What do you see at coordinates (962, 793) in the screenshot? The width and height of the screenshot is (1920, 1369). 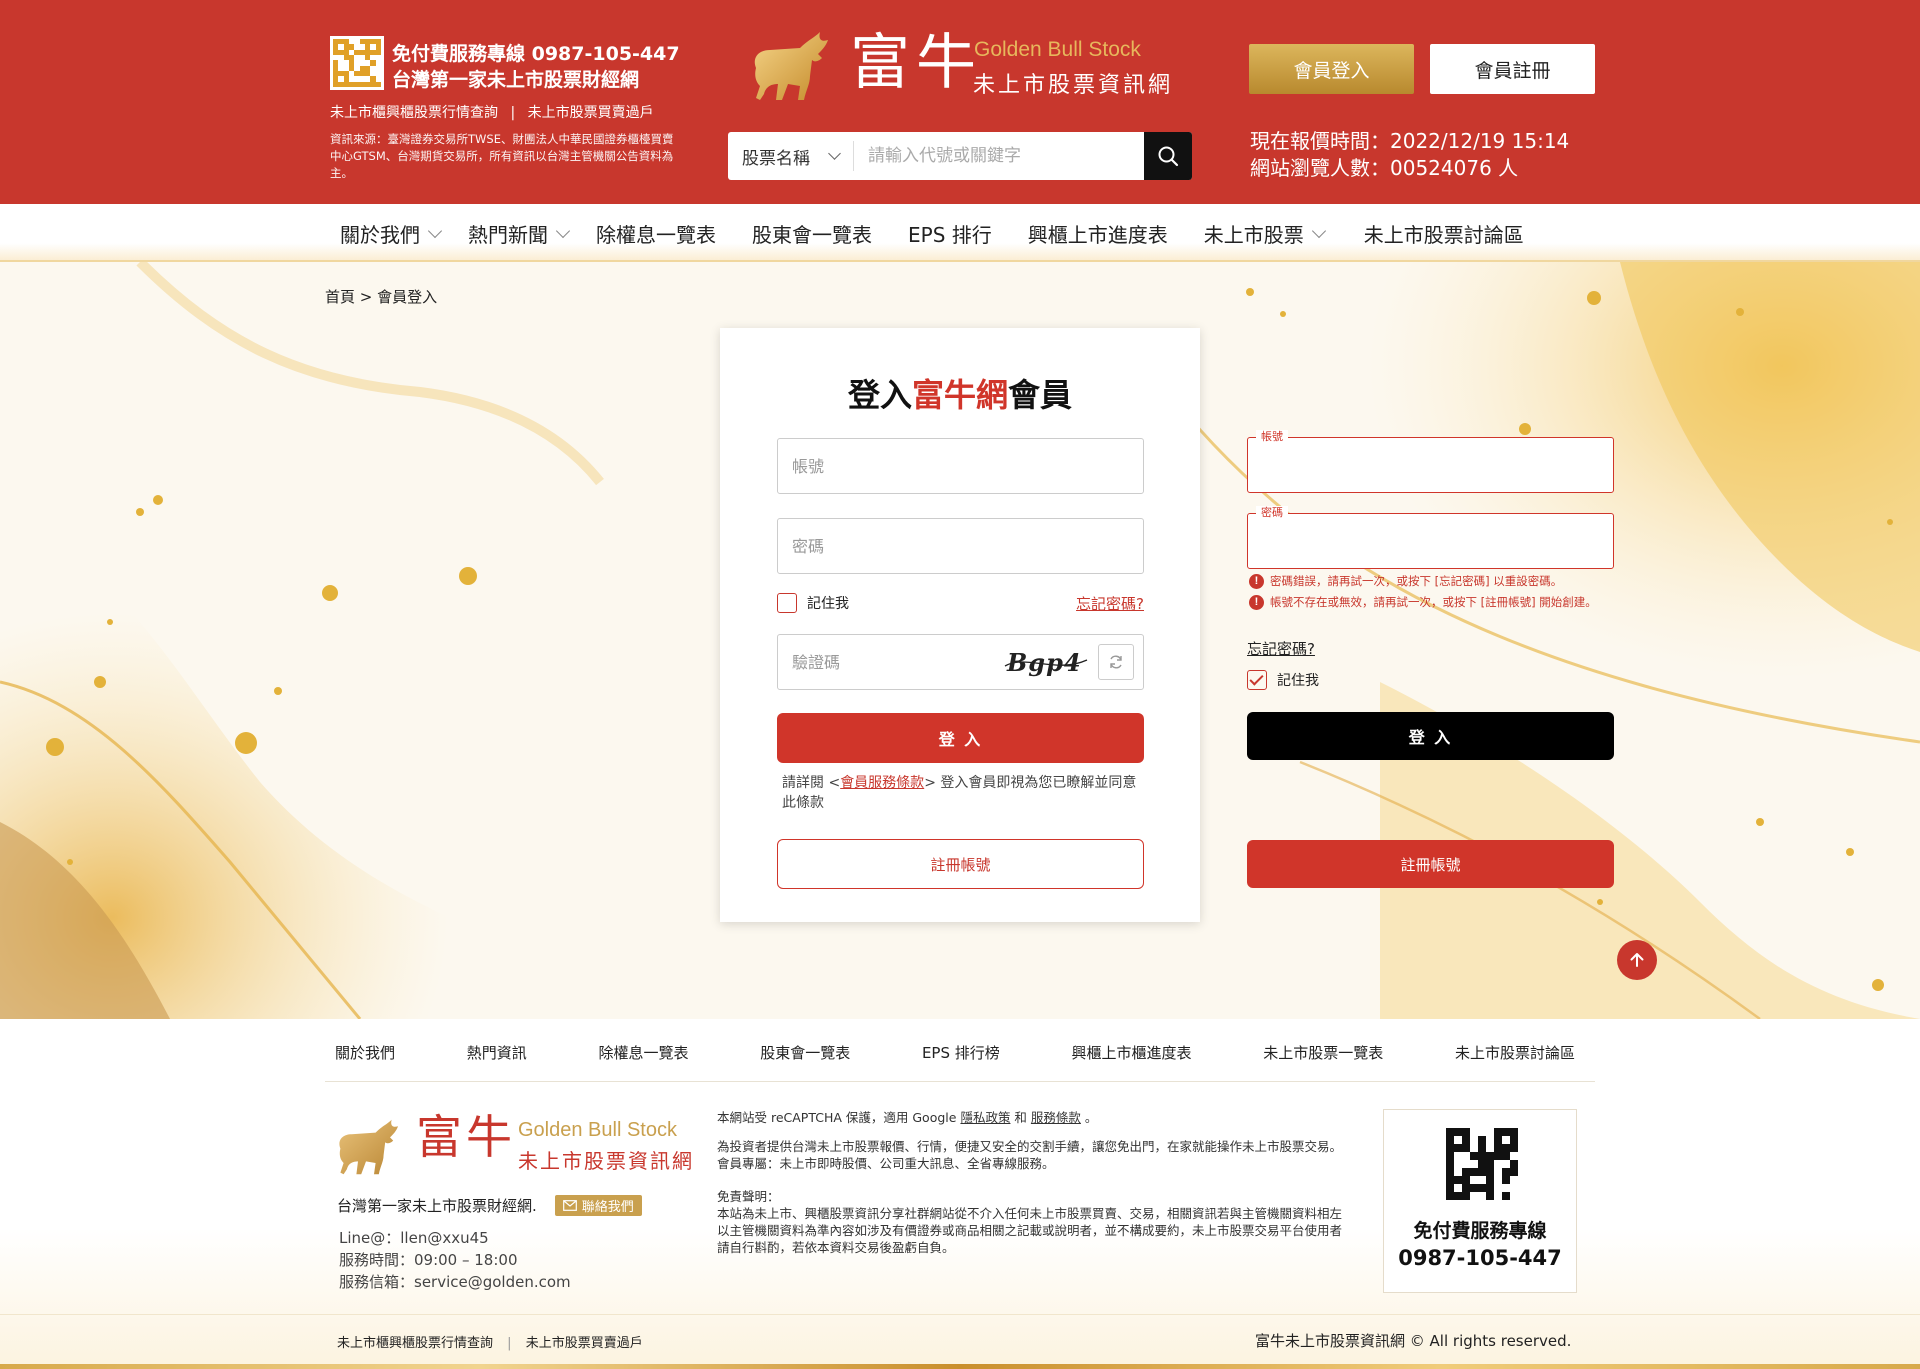 I see `terms-note: 請詳閱 <會員服務條款> 登入會員即視為您已瞭解並同意此條款` at bounding box center [962, 793].